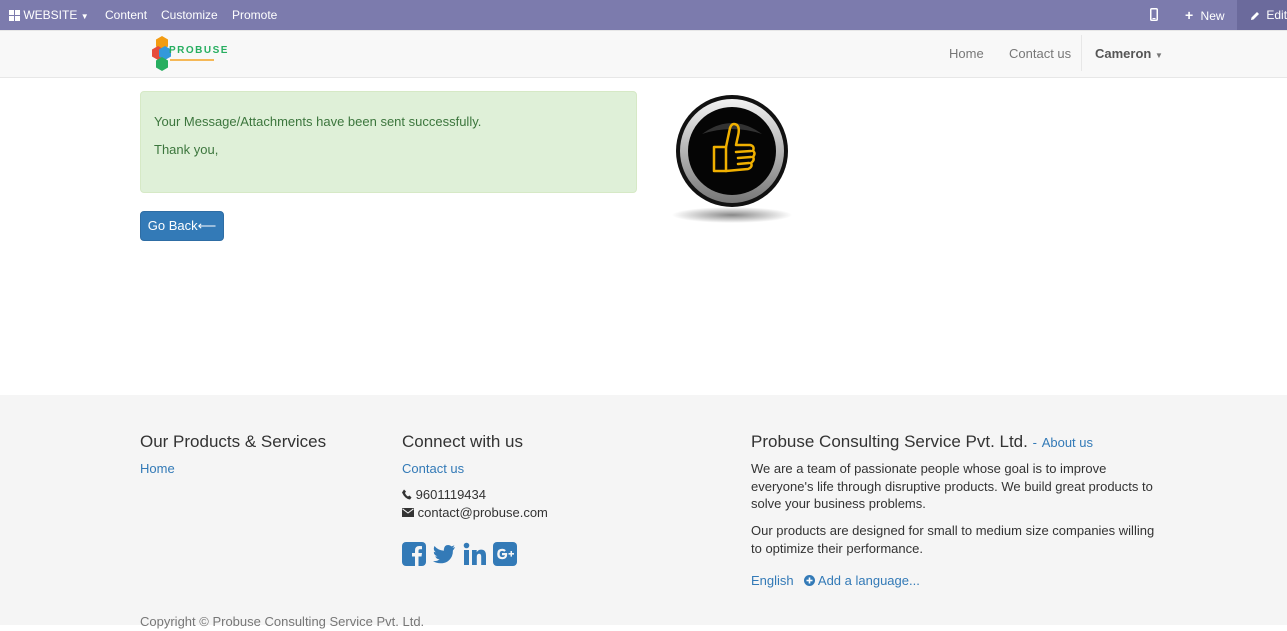 The image size is (1287, 631). Describe the element at coordinates (444, 554) in the screenshot. I see `twitter-icon` at that location.